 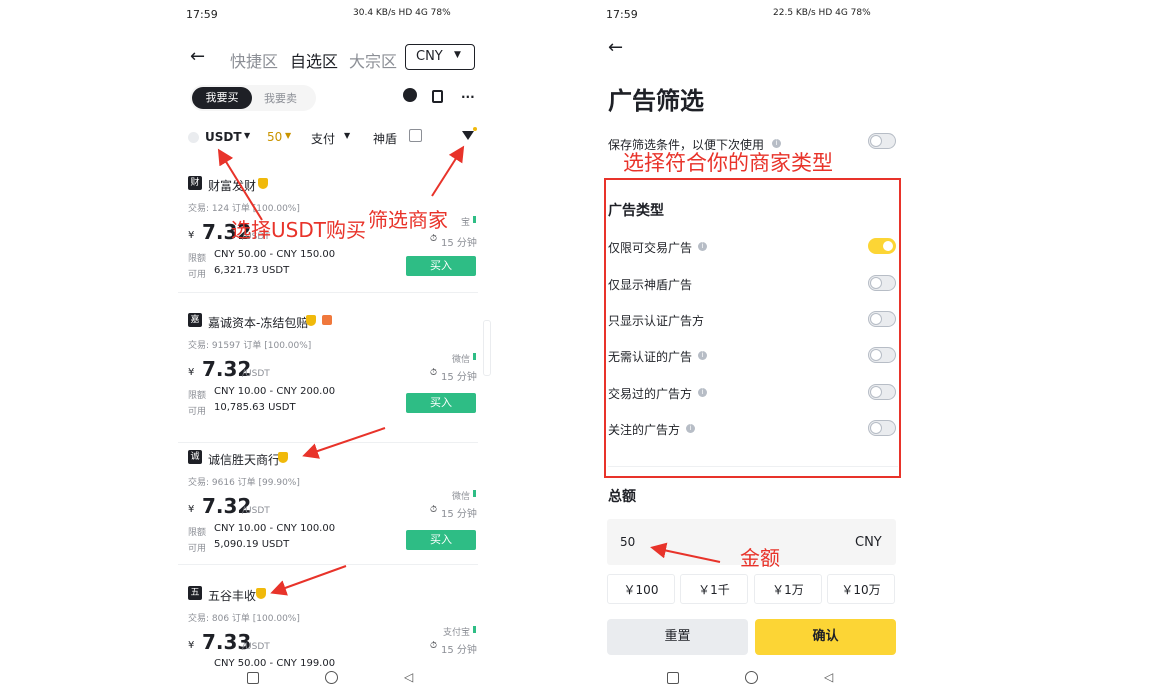 I want to click on annotation-select-usdt: 选择USDT购买, so click(x=298, y=230).